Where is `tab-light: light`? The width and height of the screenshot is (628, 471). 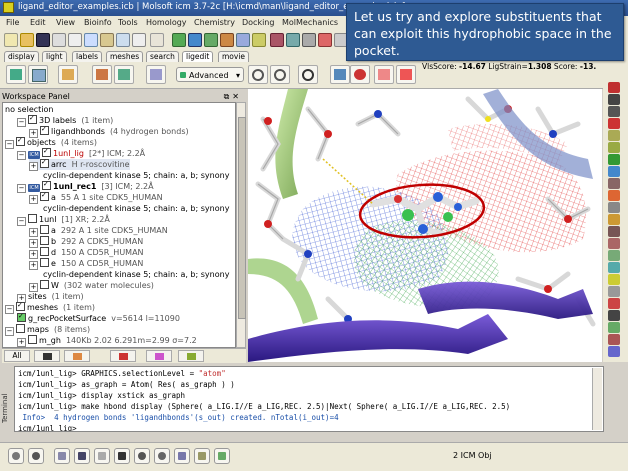 tab-light: light is located at coordinates (54, 56).